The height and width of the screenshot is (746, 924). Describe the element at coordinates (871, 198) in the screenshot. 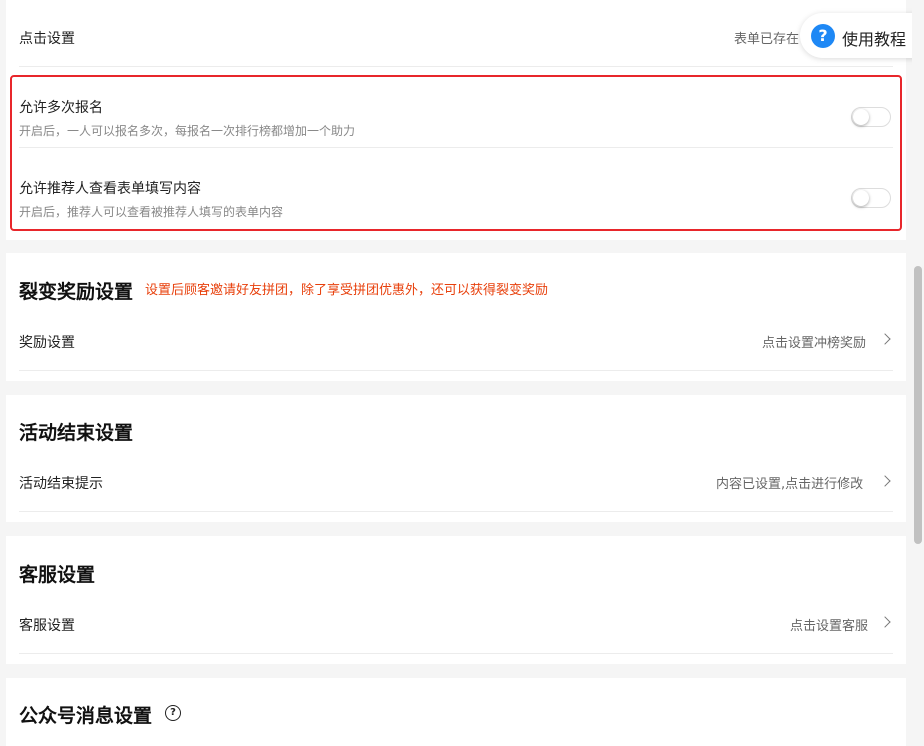

I see `allow-referrer-view-toggle` at that location.